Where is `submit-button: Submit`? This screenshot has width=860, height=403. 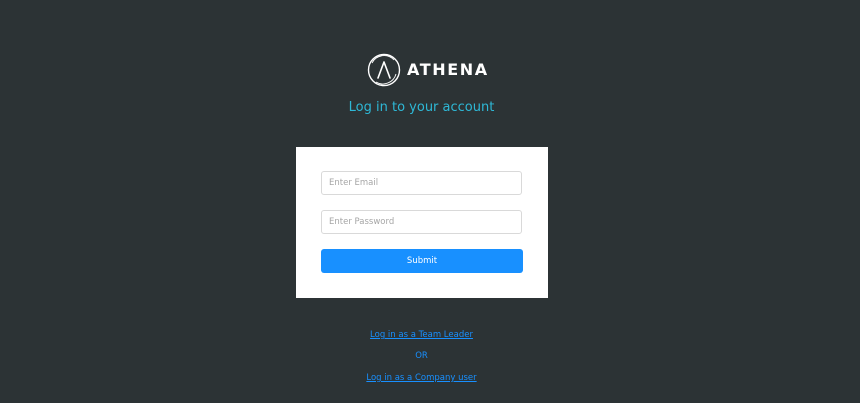 submit-button: Submit is located at coordinates (422, 261).